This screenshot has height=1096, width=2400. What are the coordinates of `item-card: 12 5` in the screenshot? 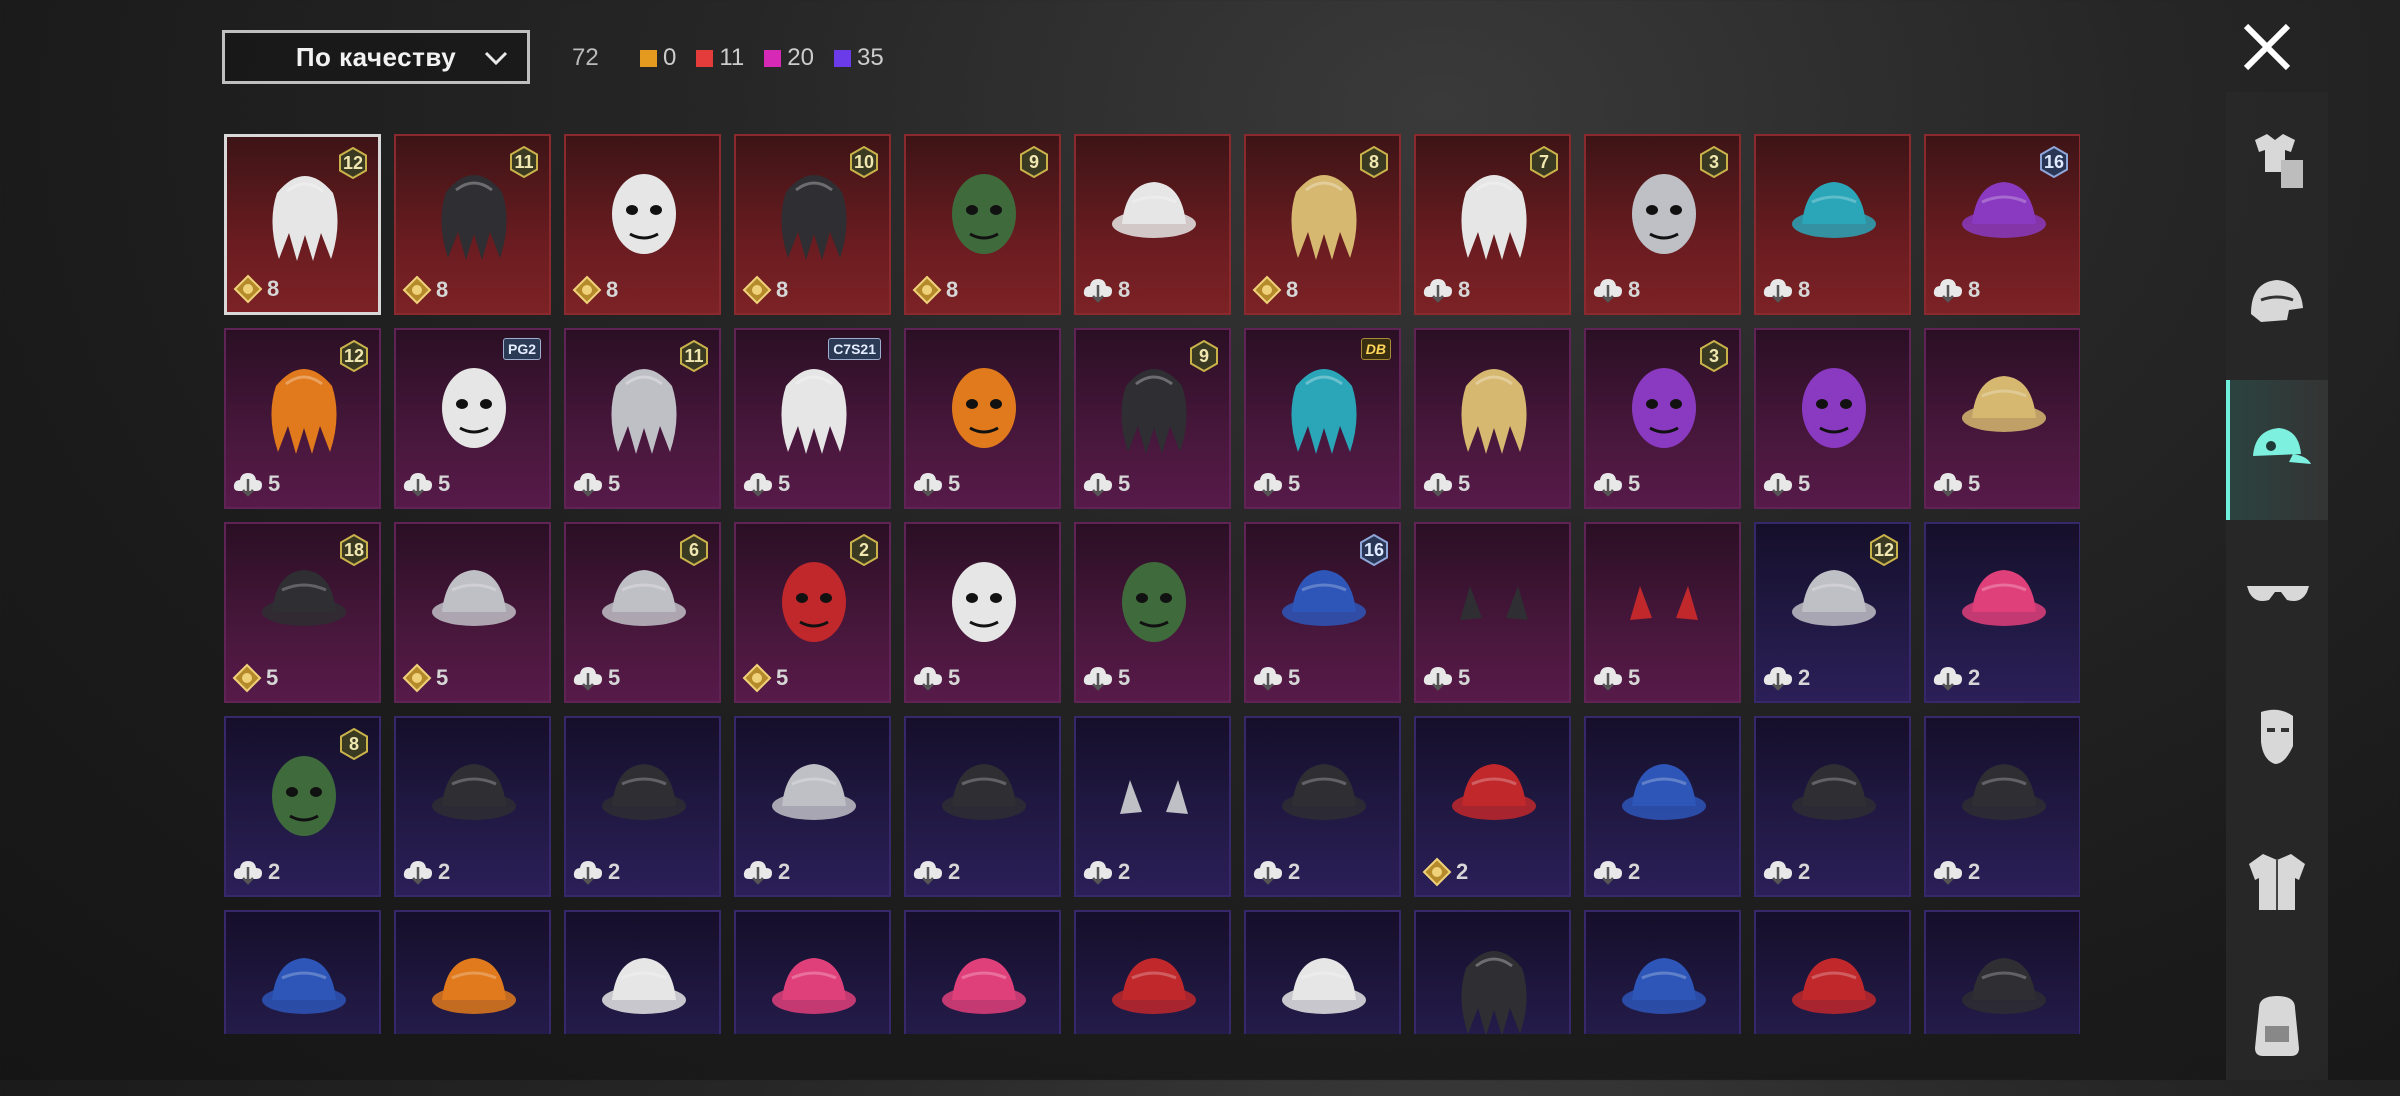 It's located at (302, 418).